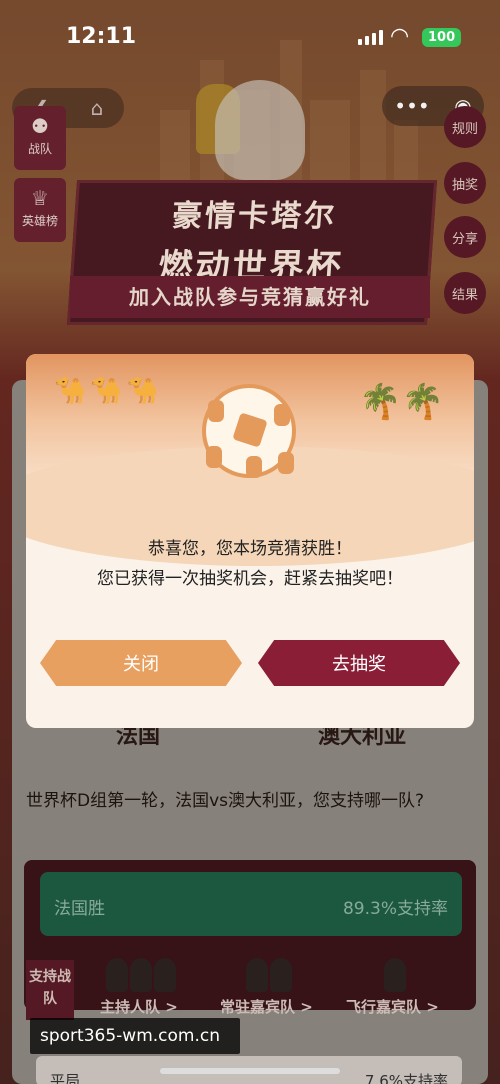 The width and height of the screenshot is (500, 1084). Describe the element at coordinates (250, 579) in the screenshot. I see `dialog-line2: 您已获得一次抽奖机会，赶紧去抽奖吧！` at that location.